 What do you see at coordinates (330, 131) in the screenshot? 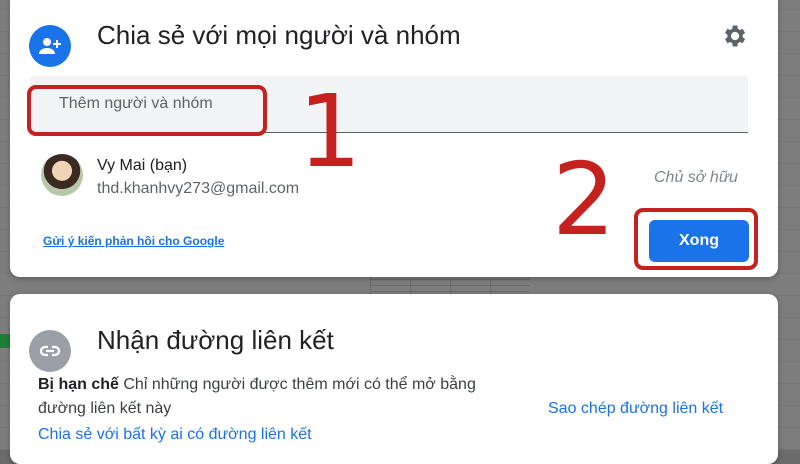
I see `step-number-1: 1` at bounding box center [330, 131].